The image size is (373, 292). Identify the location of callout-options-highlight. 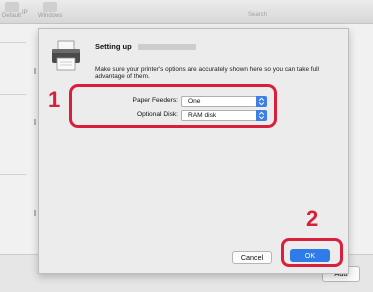
(173, 106).